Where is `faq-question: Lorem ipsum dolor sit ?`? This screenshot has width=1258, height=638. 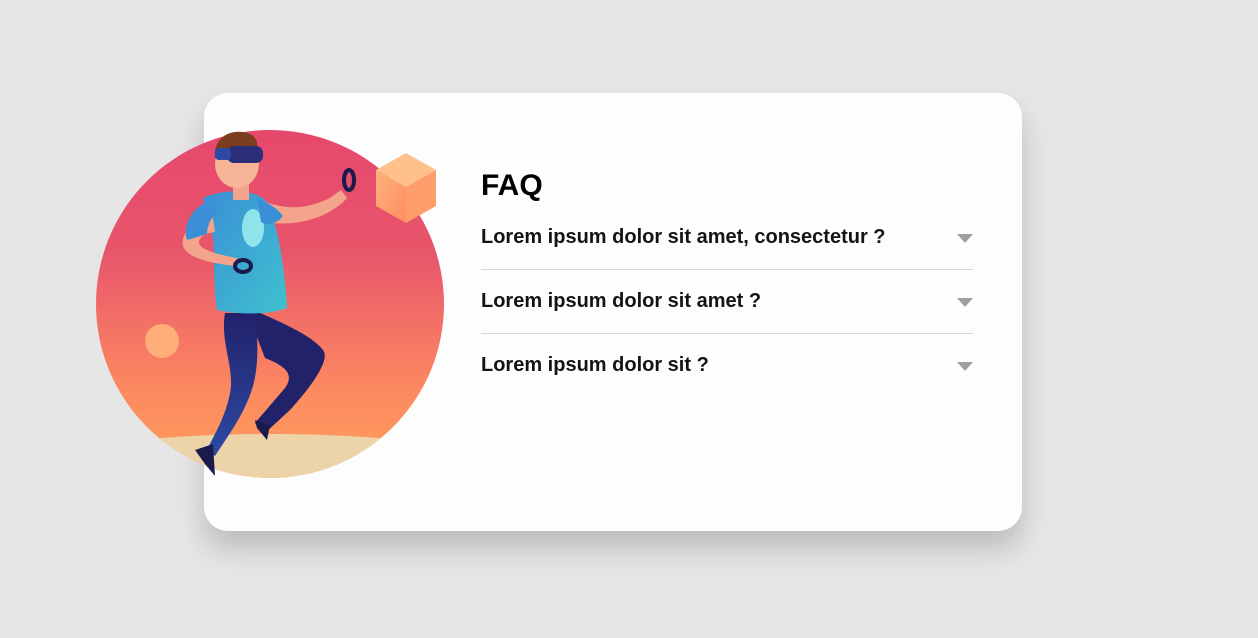
faq-question: Lorem ipsum dolor sit ? is located at coordinates (595, 365).